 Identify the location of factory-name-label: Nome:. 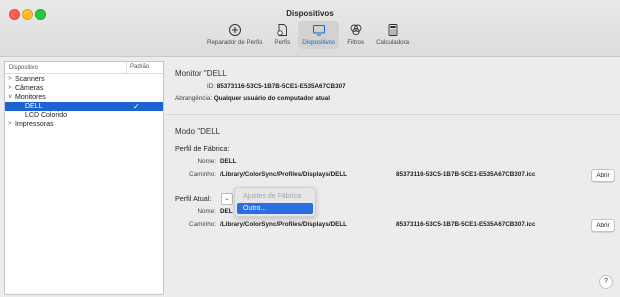
(206, 161).